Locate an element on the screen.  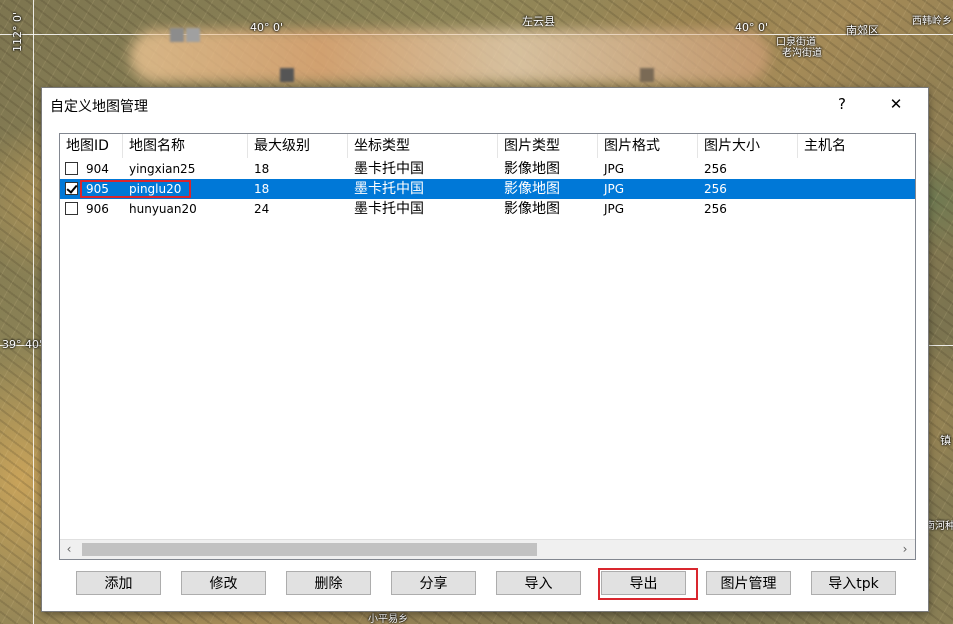
map-label: 左云县 is located at coordinates (538, 21).